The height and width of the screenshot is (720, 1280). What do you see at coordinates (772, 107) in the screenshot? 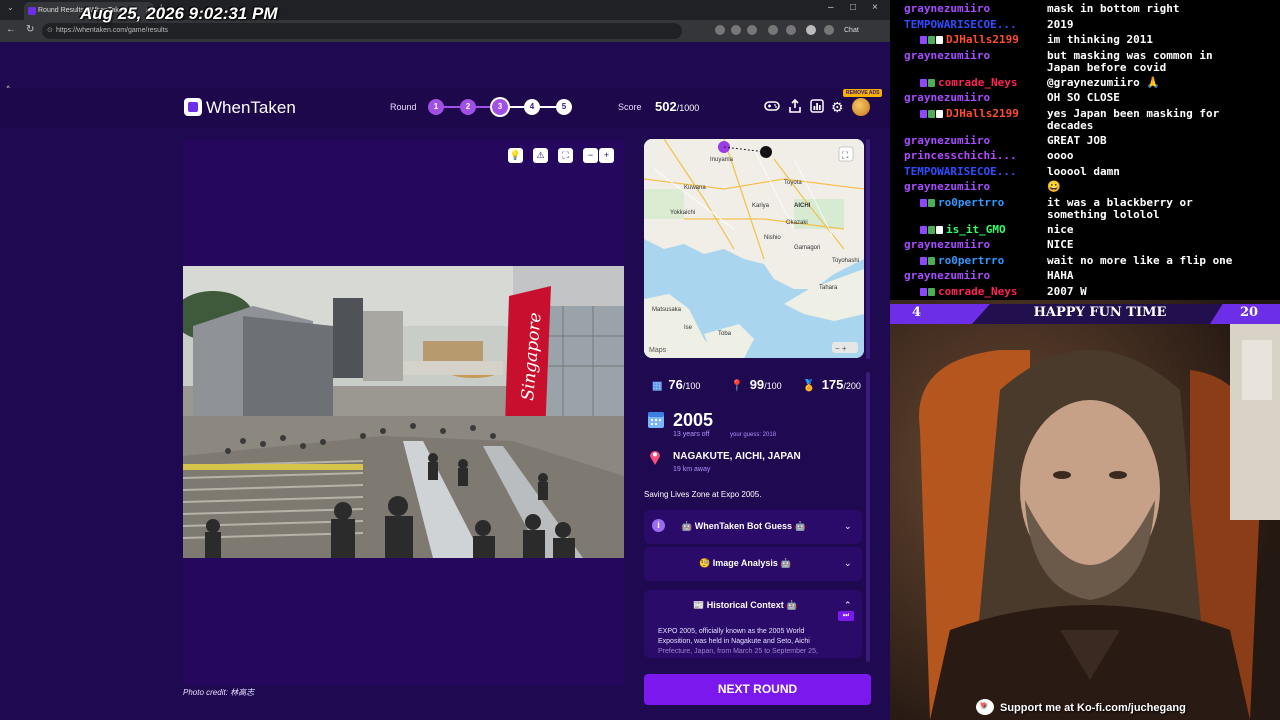
I see `gamepad-icon` at bounding box center [772, 107].